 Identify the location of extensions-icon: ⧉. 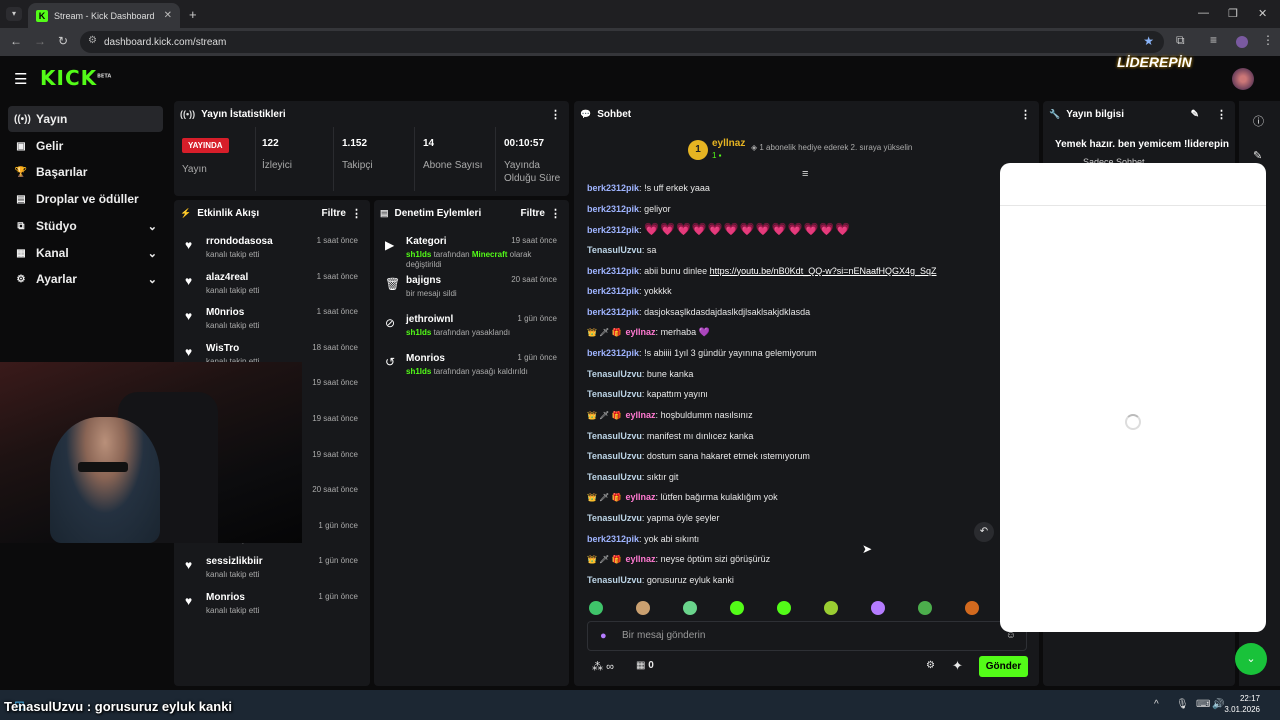
(1180, 40).